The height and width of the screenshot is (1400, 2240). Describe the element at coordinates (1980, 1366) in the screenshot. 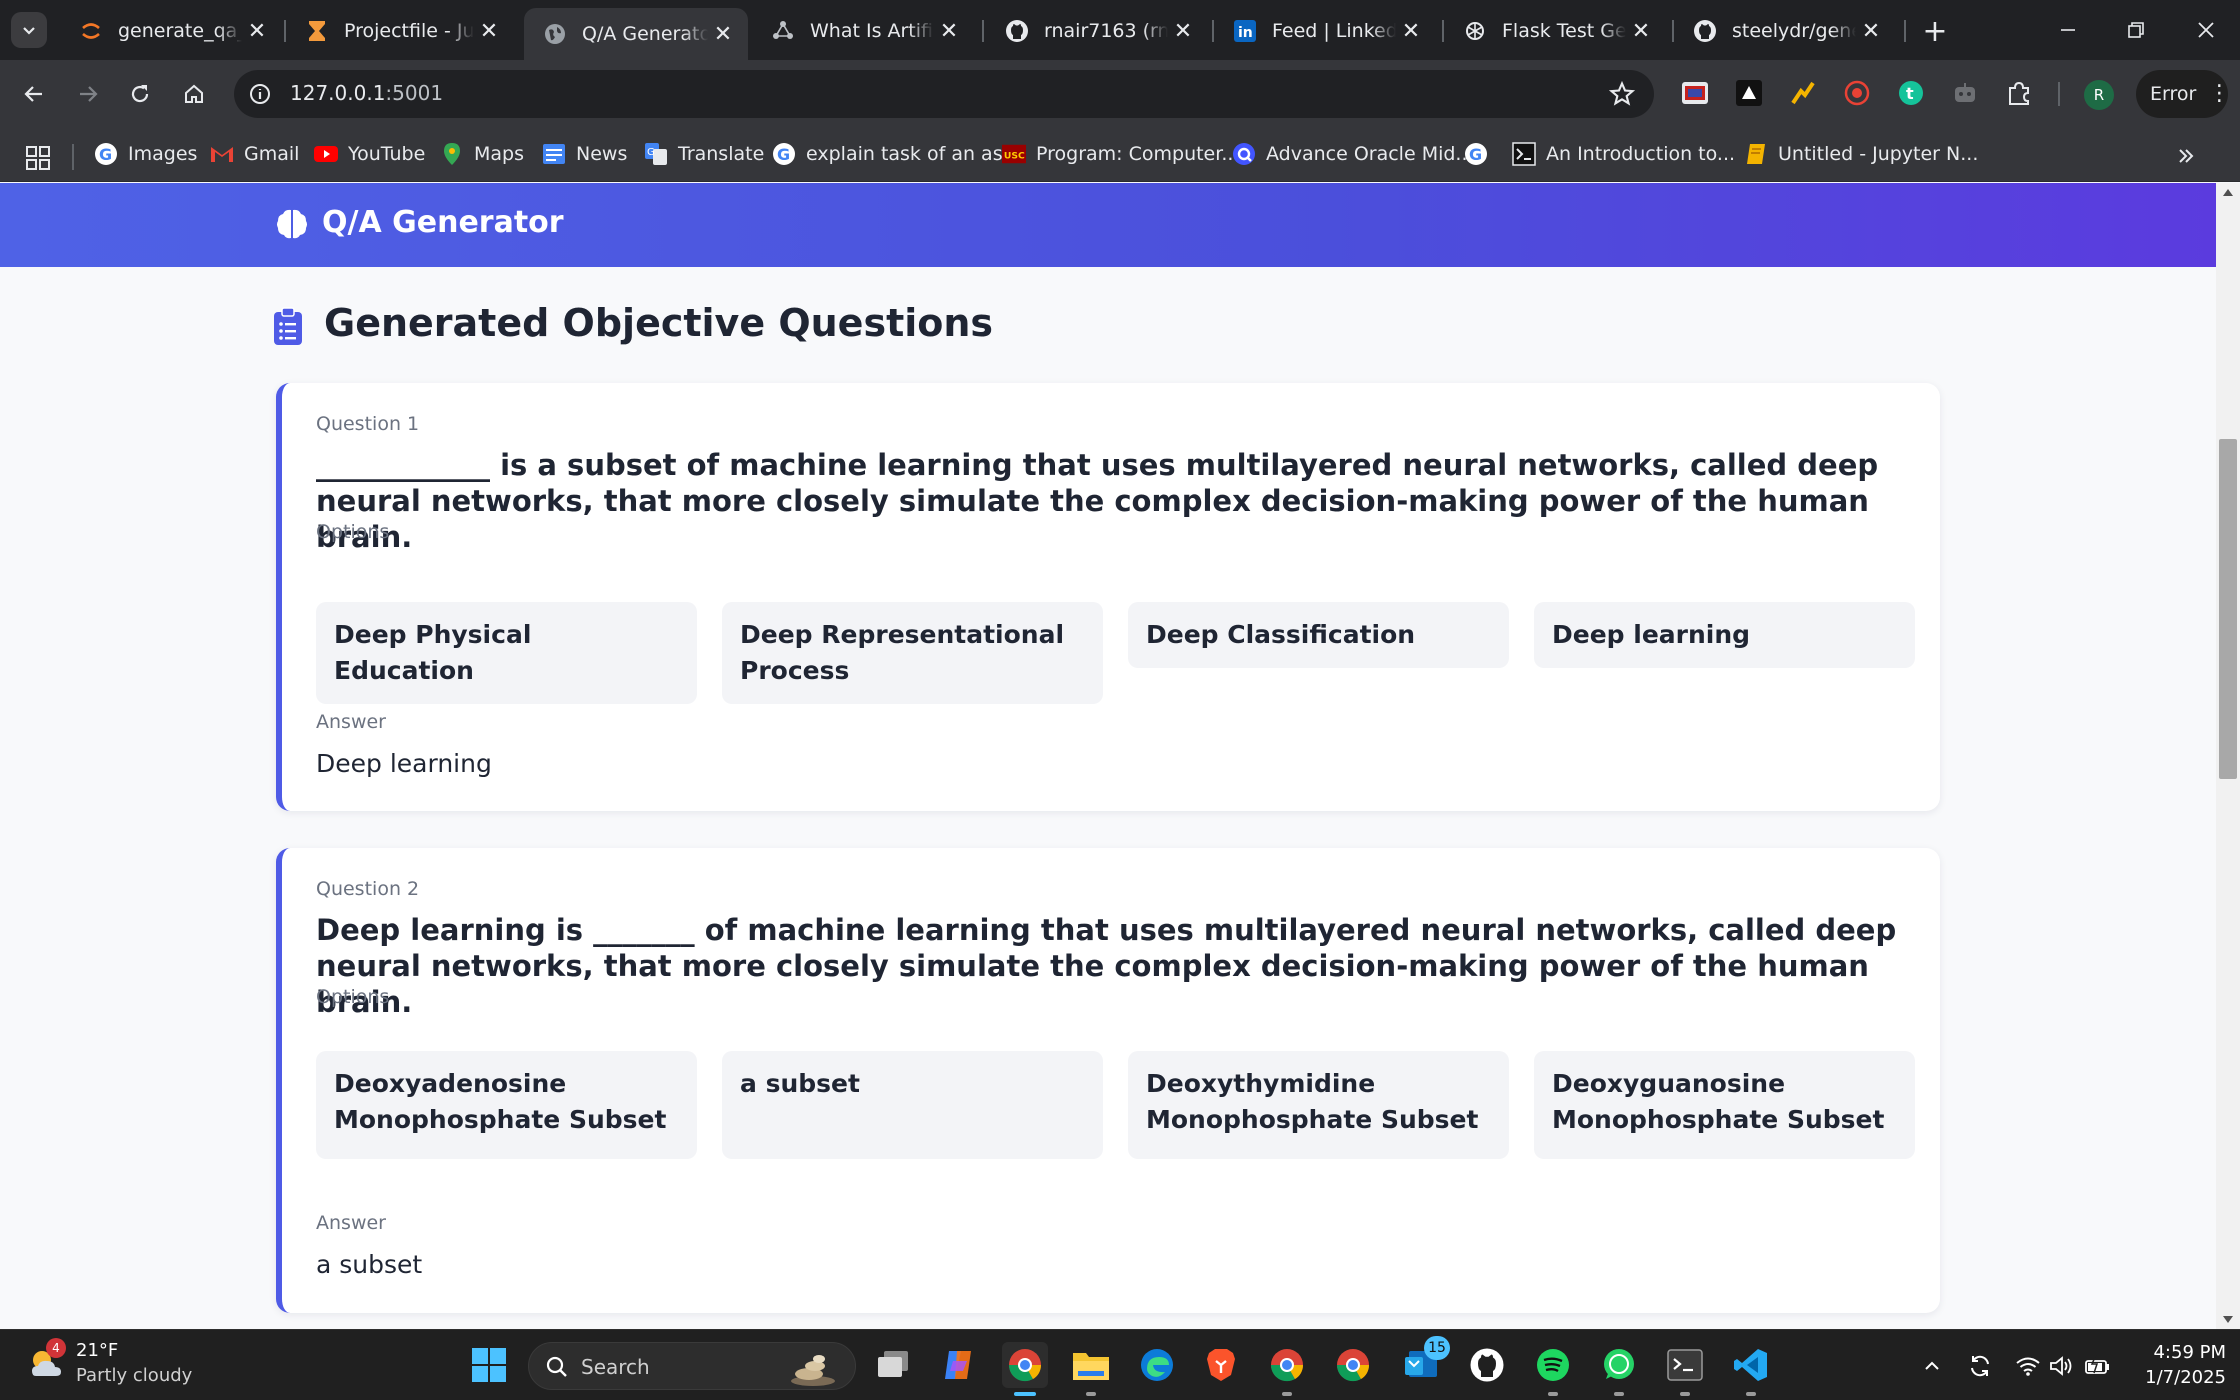

I see `tray-sync` at that location.